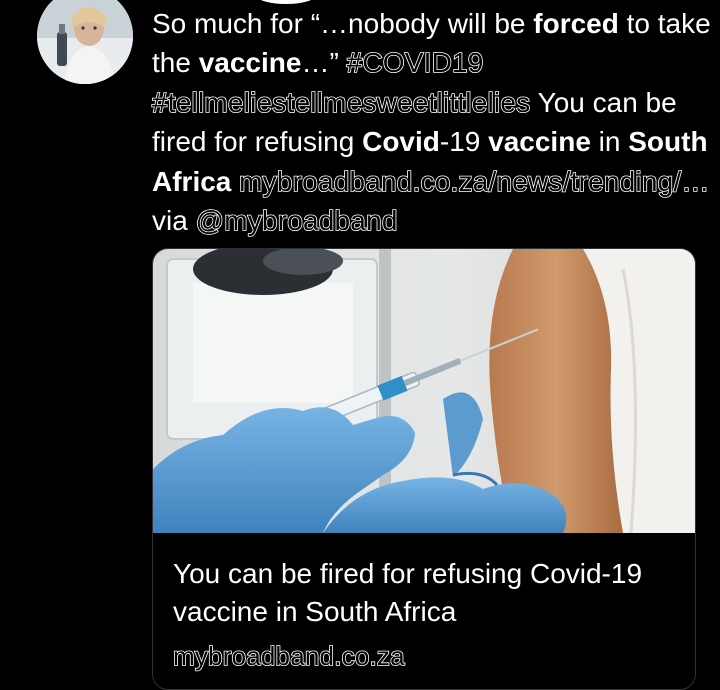 Image resolution: width=720 pixels, height=690 pixels. I want to click on card-domain: mybroadband.co.za, so click(288, 656).